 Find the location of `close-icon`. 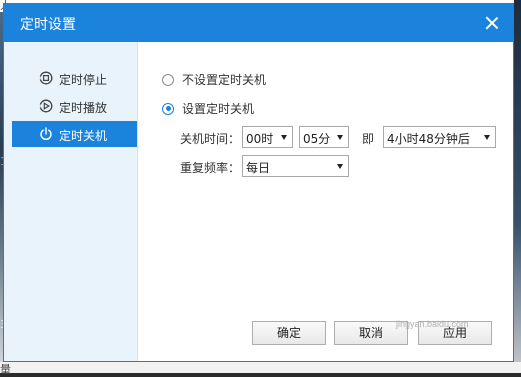

close-icon is located at coordinates (492, 23).